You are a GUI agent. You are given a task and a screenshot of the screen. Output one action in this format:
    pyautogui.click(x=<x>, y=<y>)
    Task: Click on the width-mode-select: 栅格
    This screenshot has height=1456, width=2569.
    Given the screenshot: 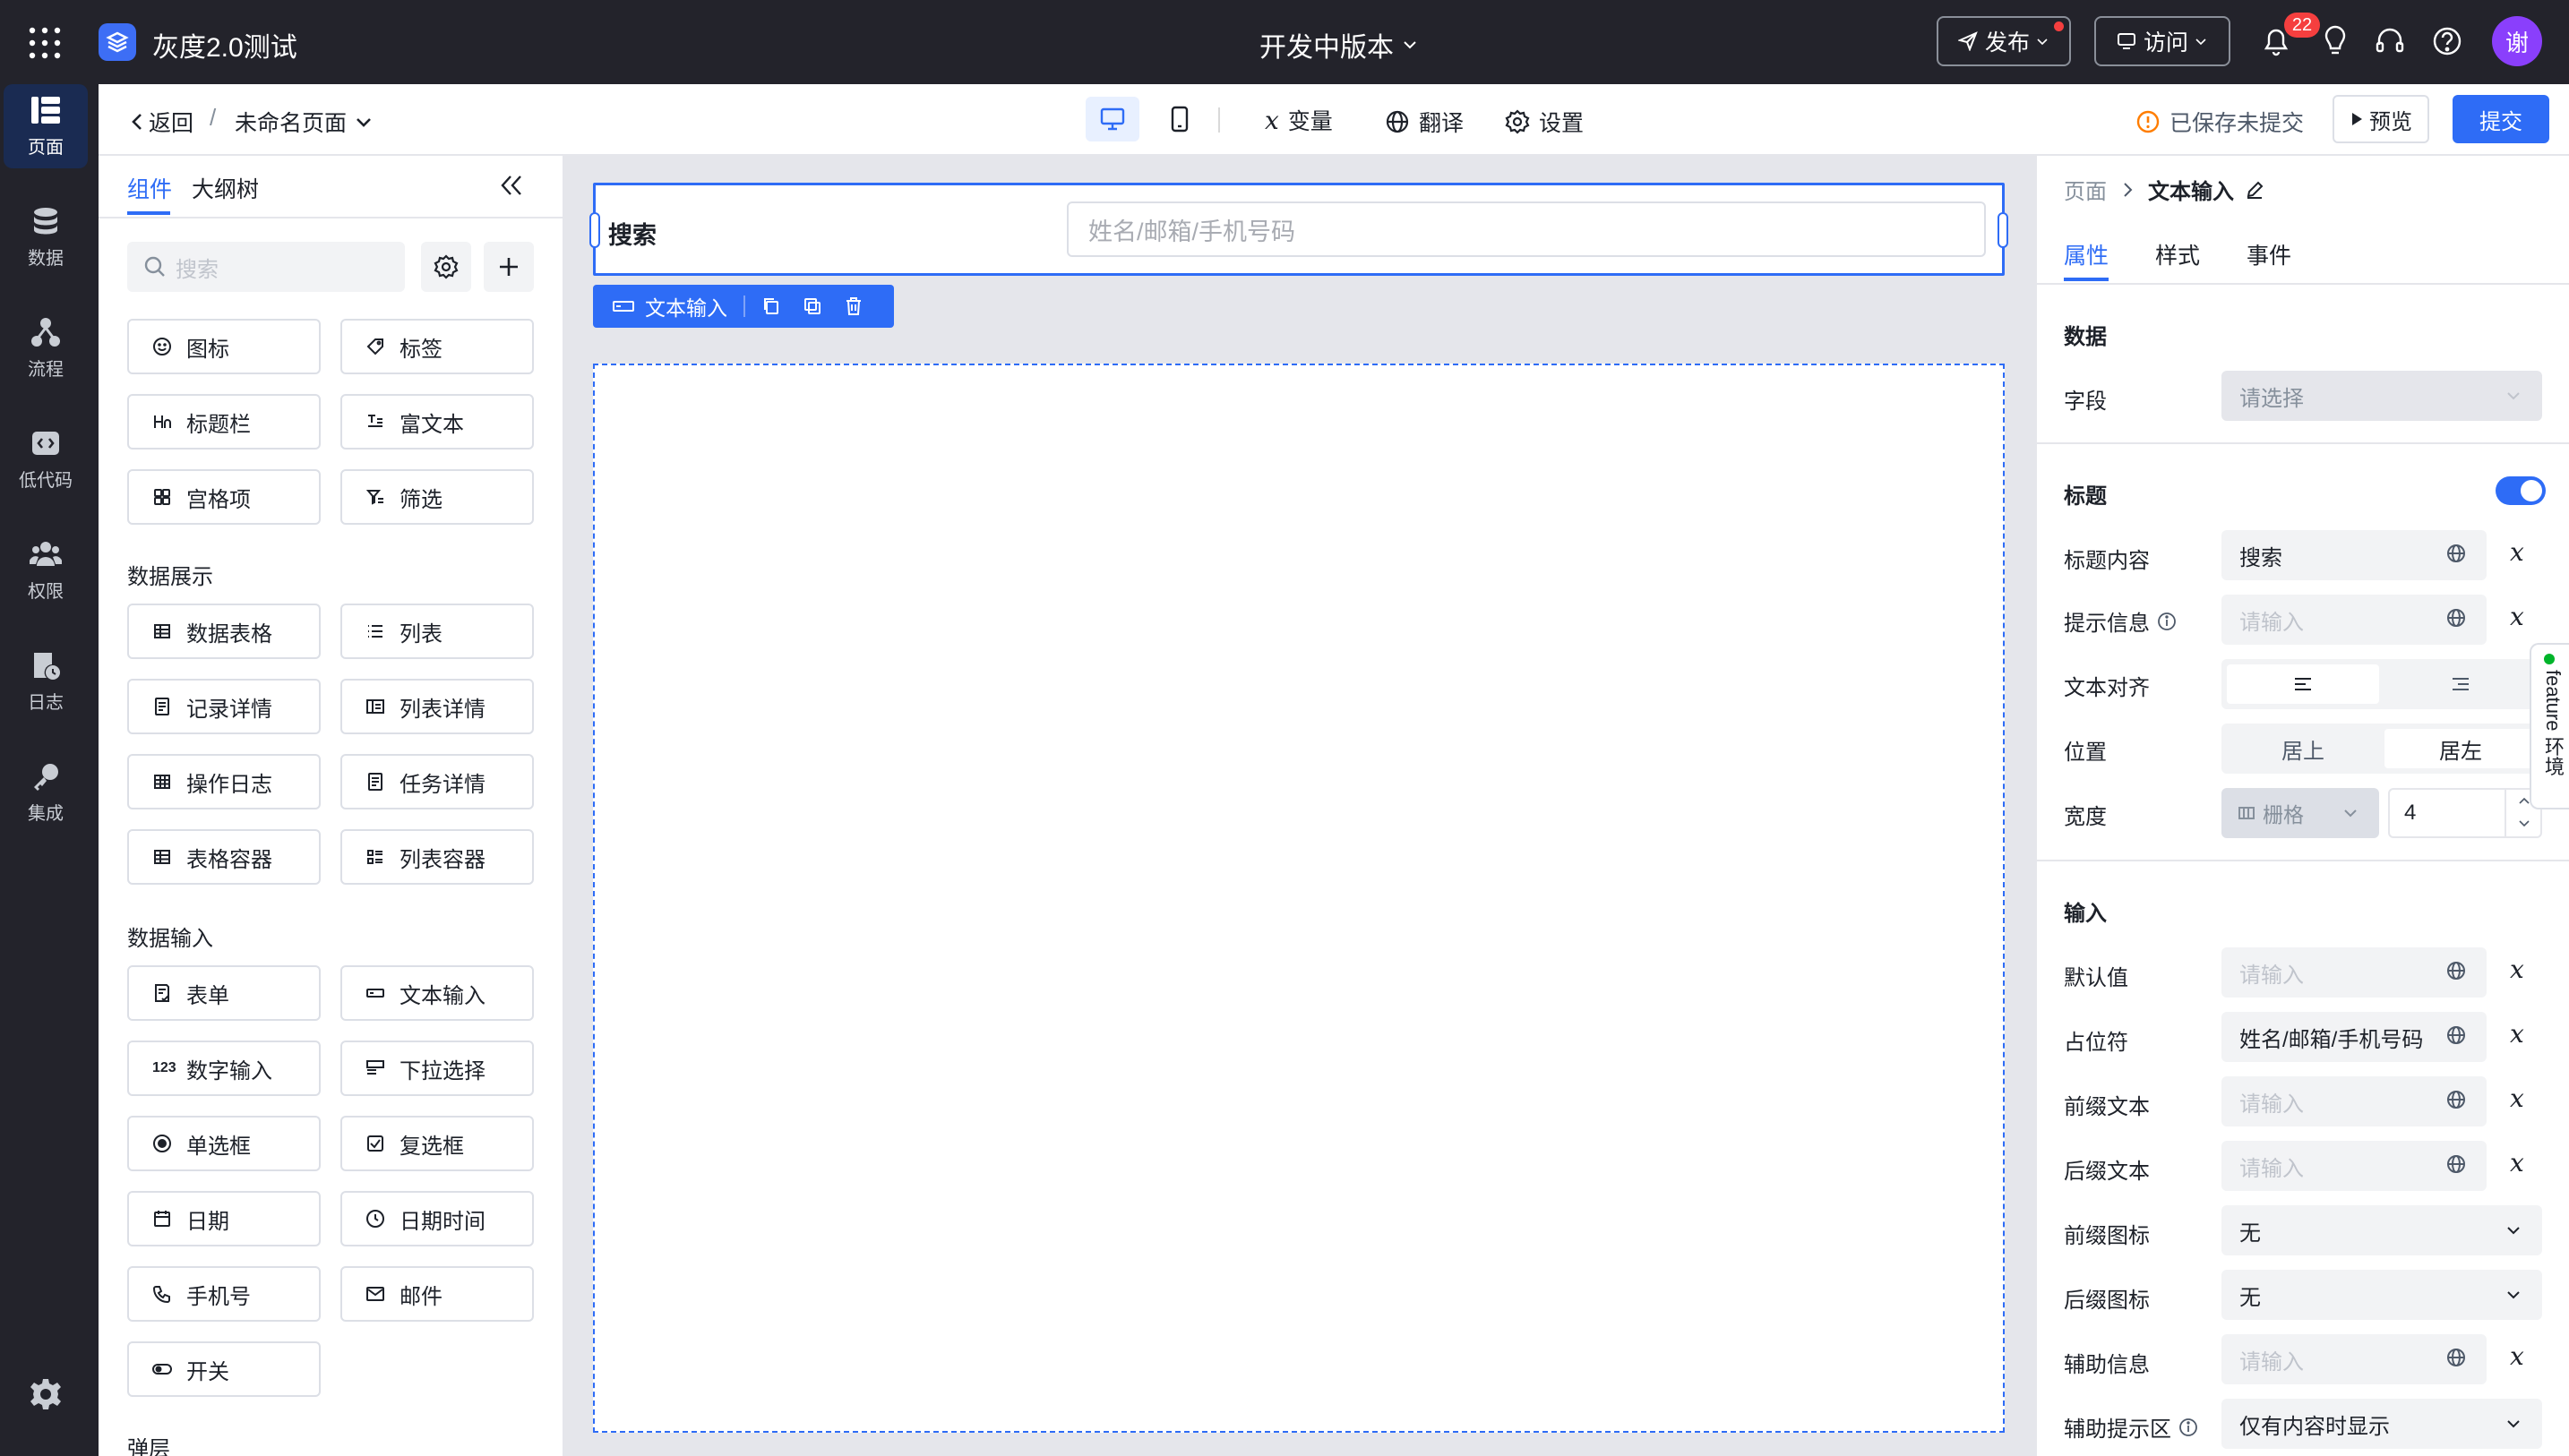 What is the action you would take?
    pyautogui.click(x=2300, y=813)
    